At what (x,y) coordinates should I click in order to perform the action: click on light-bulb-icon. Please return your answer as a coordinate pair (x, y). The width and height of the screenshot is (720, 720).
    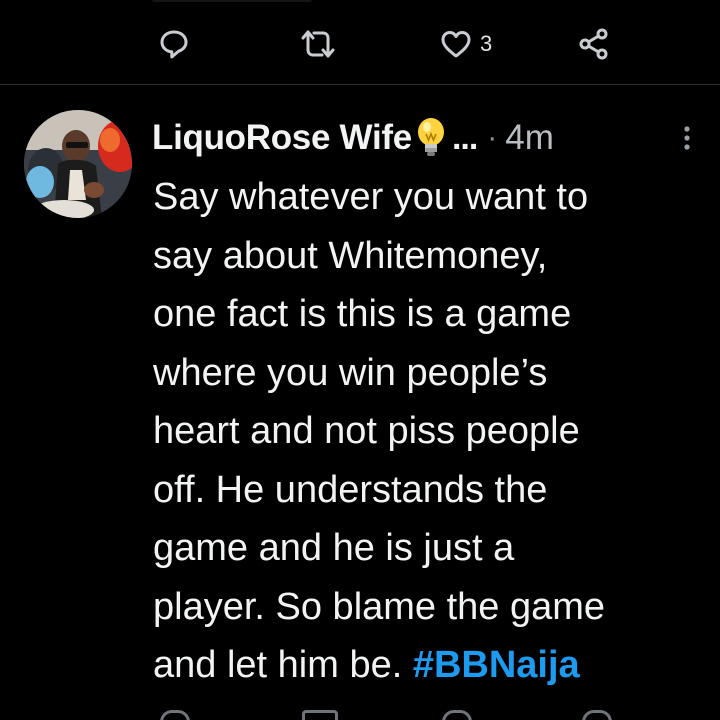
    Looking at the image, I should click on (431, 138).